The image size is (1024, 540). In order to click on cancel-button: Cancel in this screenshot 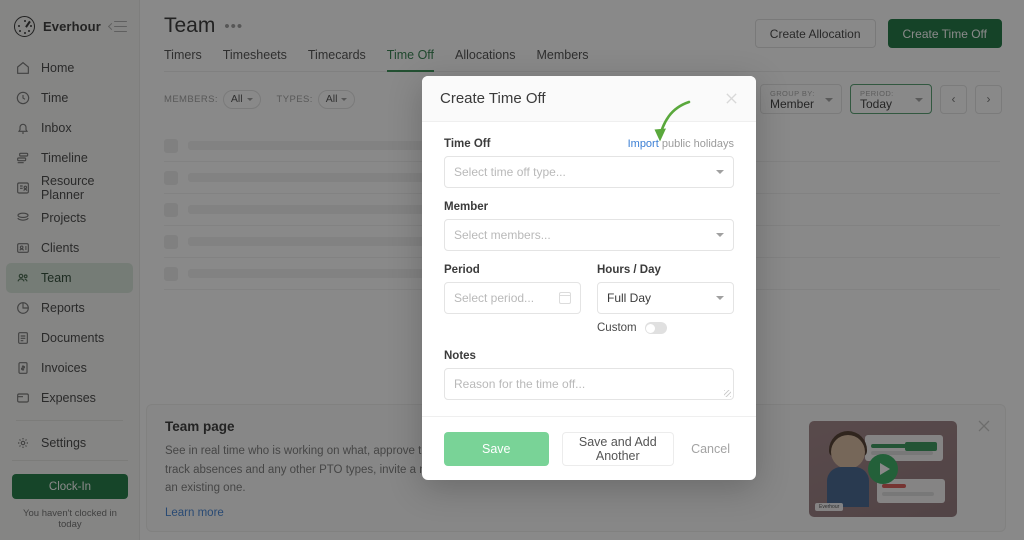, I will do `click(710, 449)`.